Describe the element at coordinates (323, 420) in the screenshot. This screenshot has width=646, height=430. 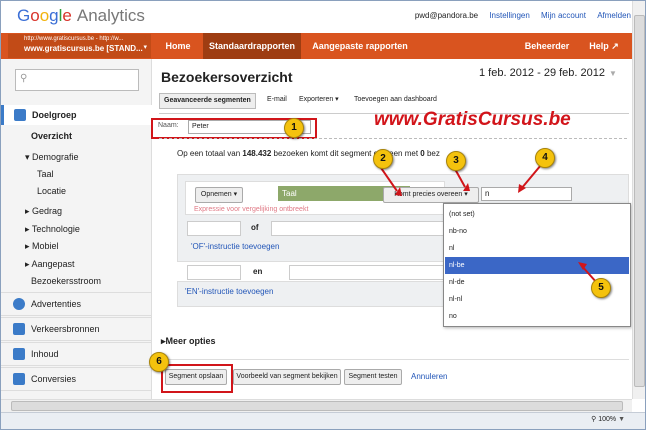
I see `status-bar` at that location.